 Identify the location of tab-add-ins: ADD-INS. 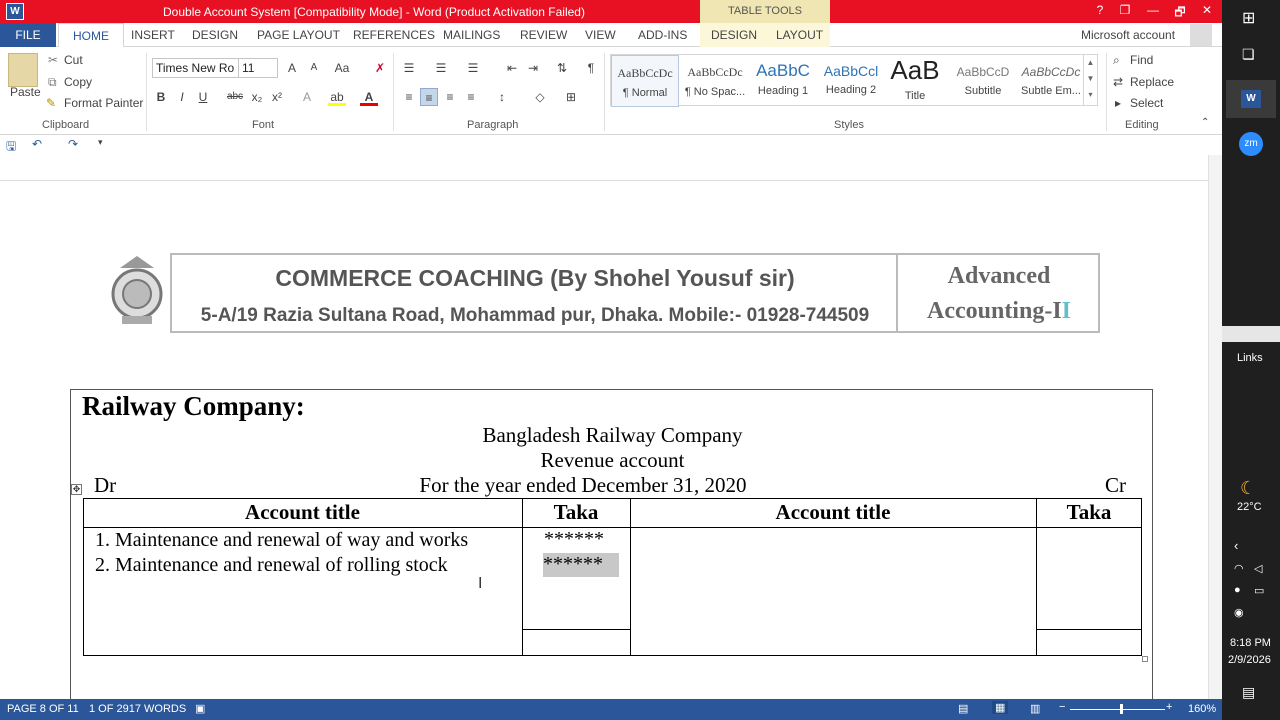
(662, 35).